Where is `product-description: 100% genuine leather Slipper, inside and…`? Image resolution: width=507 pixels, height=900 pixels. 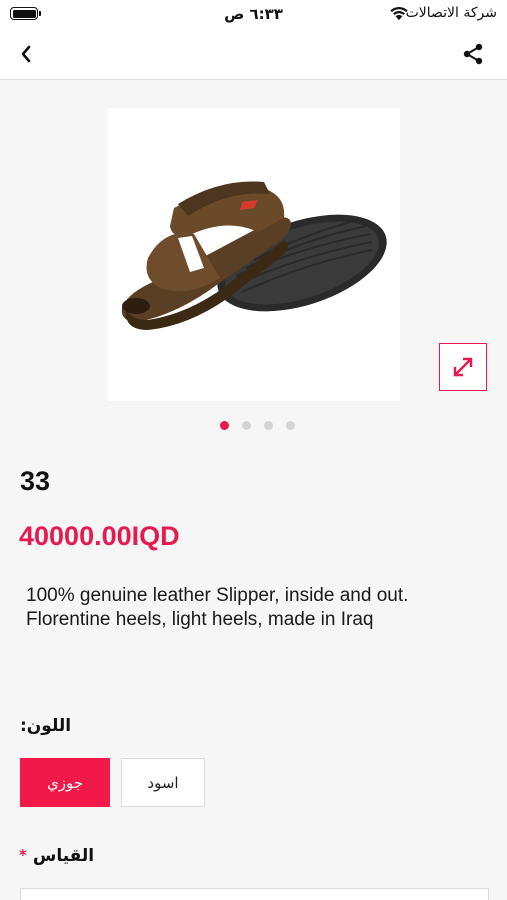 product-description: 100% genuine leather Slipper, inside and… is located at coordinates (251, 608).